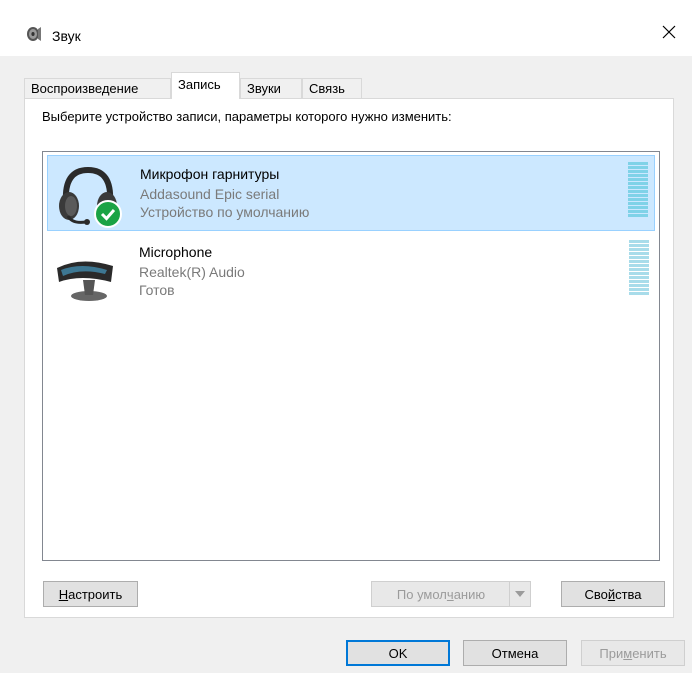 The height and width of the screenshot is (673, 692). Describe the element at coordinates (613, 594) in the screenshot. I see `properties-button: Сво й ства` at that location.